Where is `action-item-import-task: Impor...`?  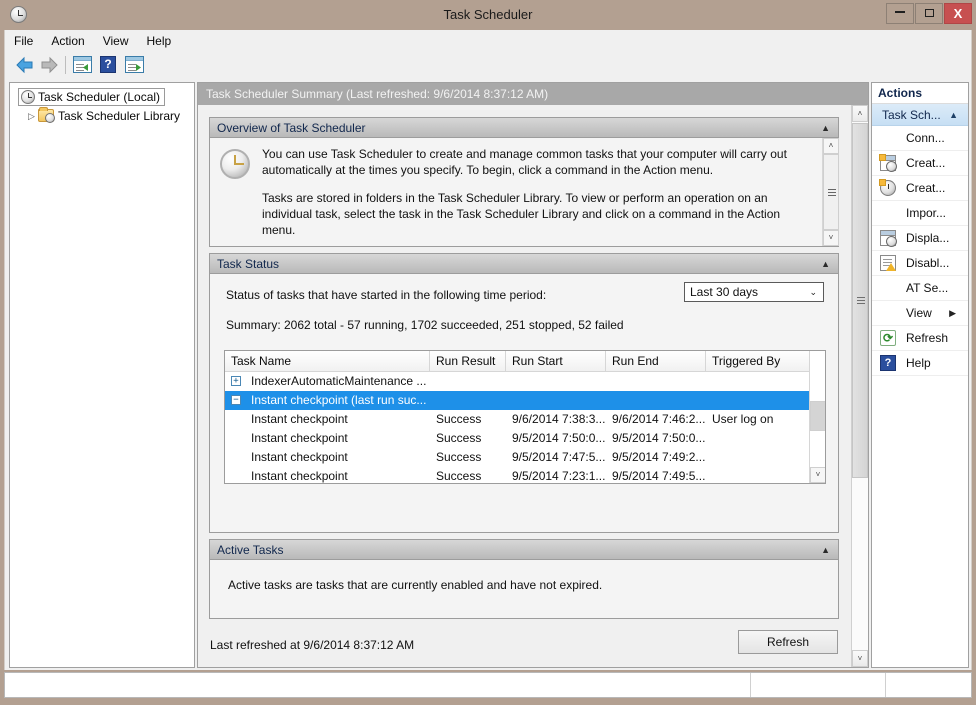 action-item-import-task: Impor... is located at coordinates (920, 213).